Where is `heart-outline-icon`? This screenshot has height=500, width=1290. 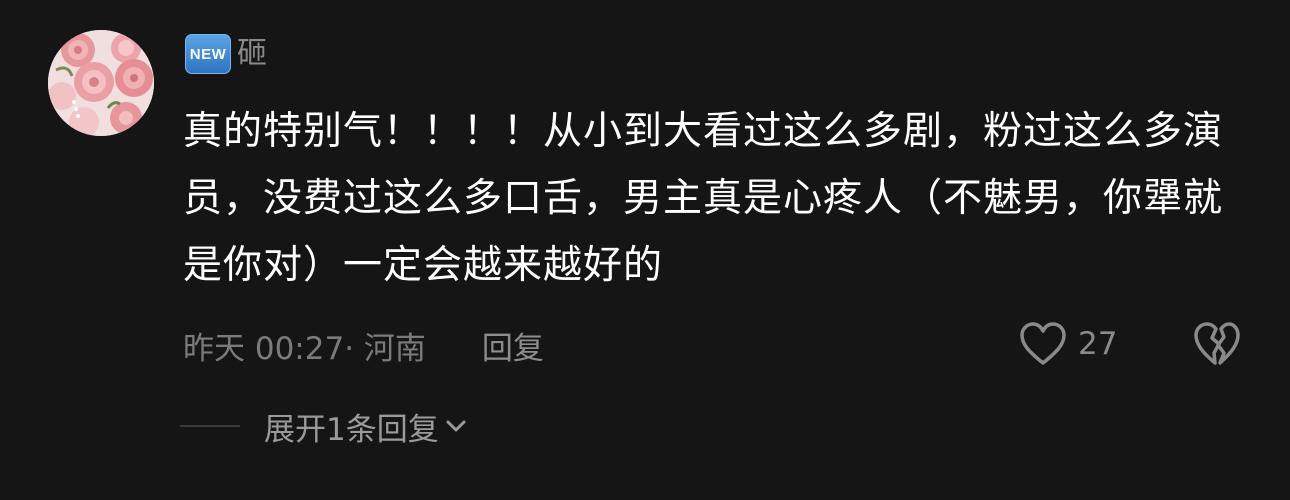 heart-outline-icon is located at coordinates (1043, 343).